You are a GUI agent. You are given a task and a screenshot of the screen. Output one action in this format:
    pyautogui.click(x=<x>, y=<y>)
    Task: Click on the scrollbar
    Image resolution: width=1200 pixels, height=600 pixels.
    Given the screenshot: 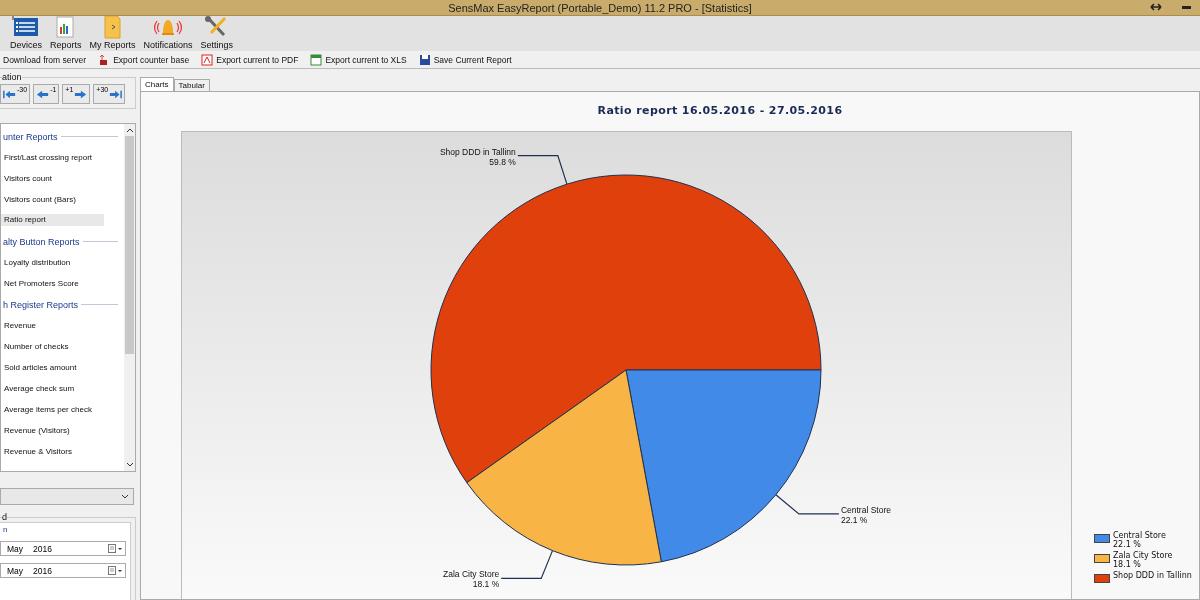 What is the action you would take?
    pyautogui.click(x=129, y=297)
    